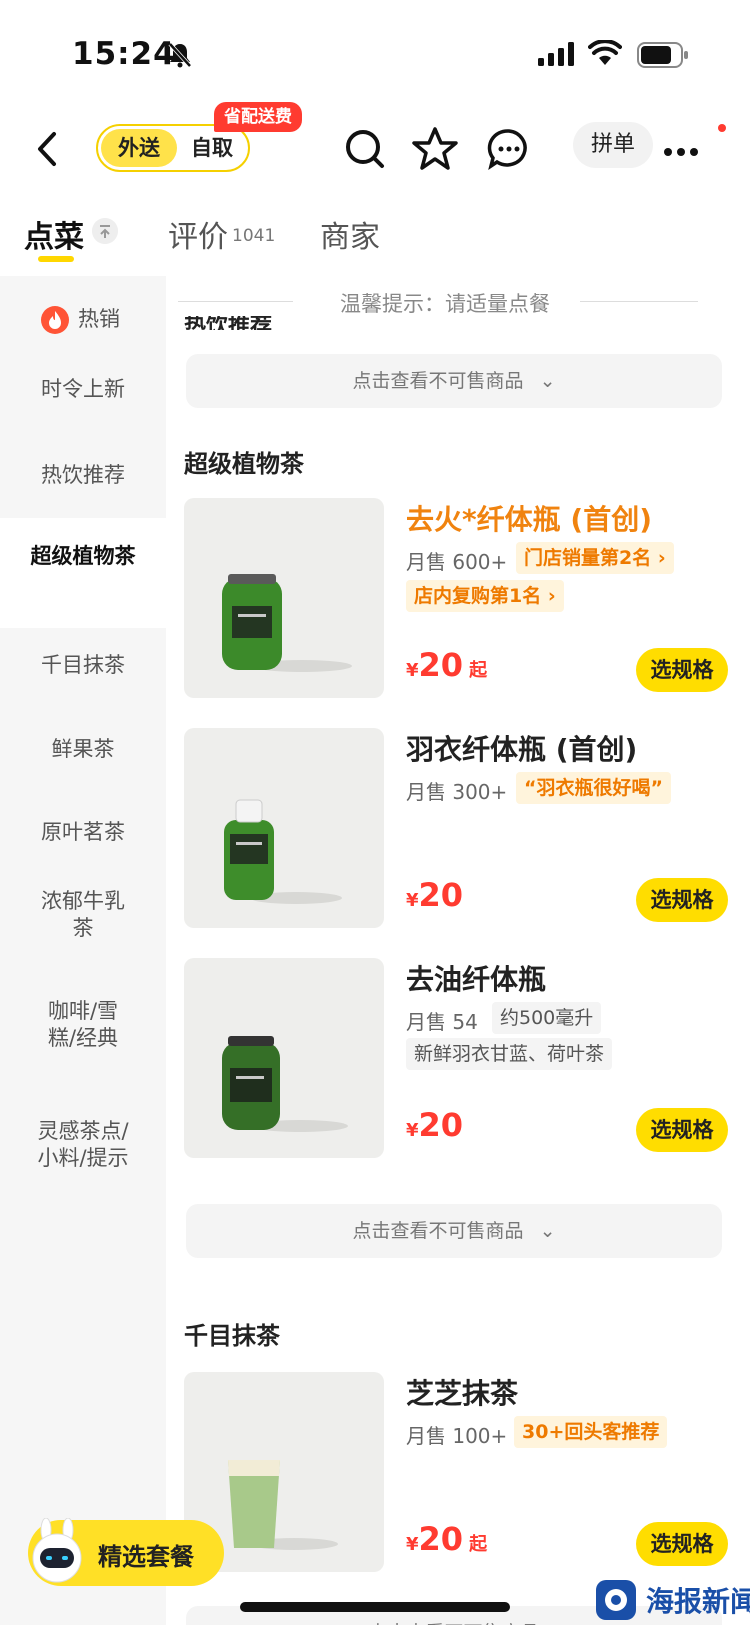  I want to click on repeat-customer-tag: 30+回头客推荐, so click(591, 1432).